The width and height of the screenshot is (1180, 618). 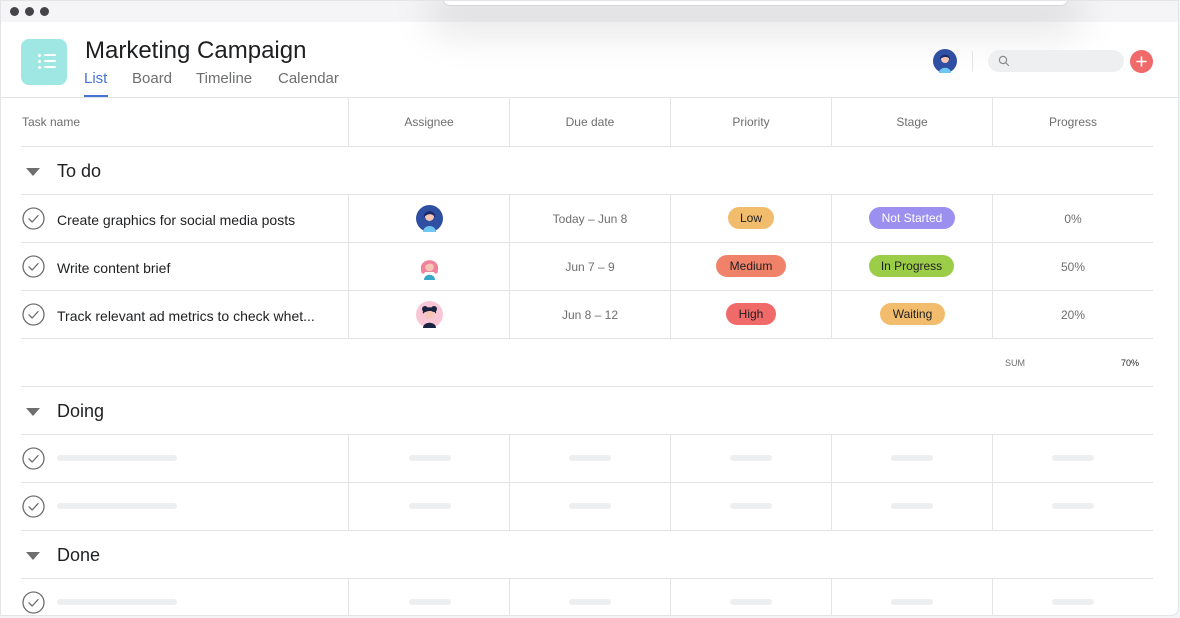 I want to click on window-zoom-dot, so click(x=44, y=11).